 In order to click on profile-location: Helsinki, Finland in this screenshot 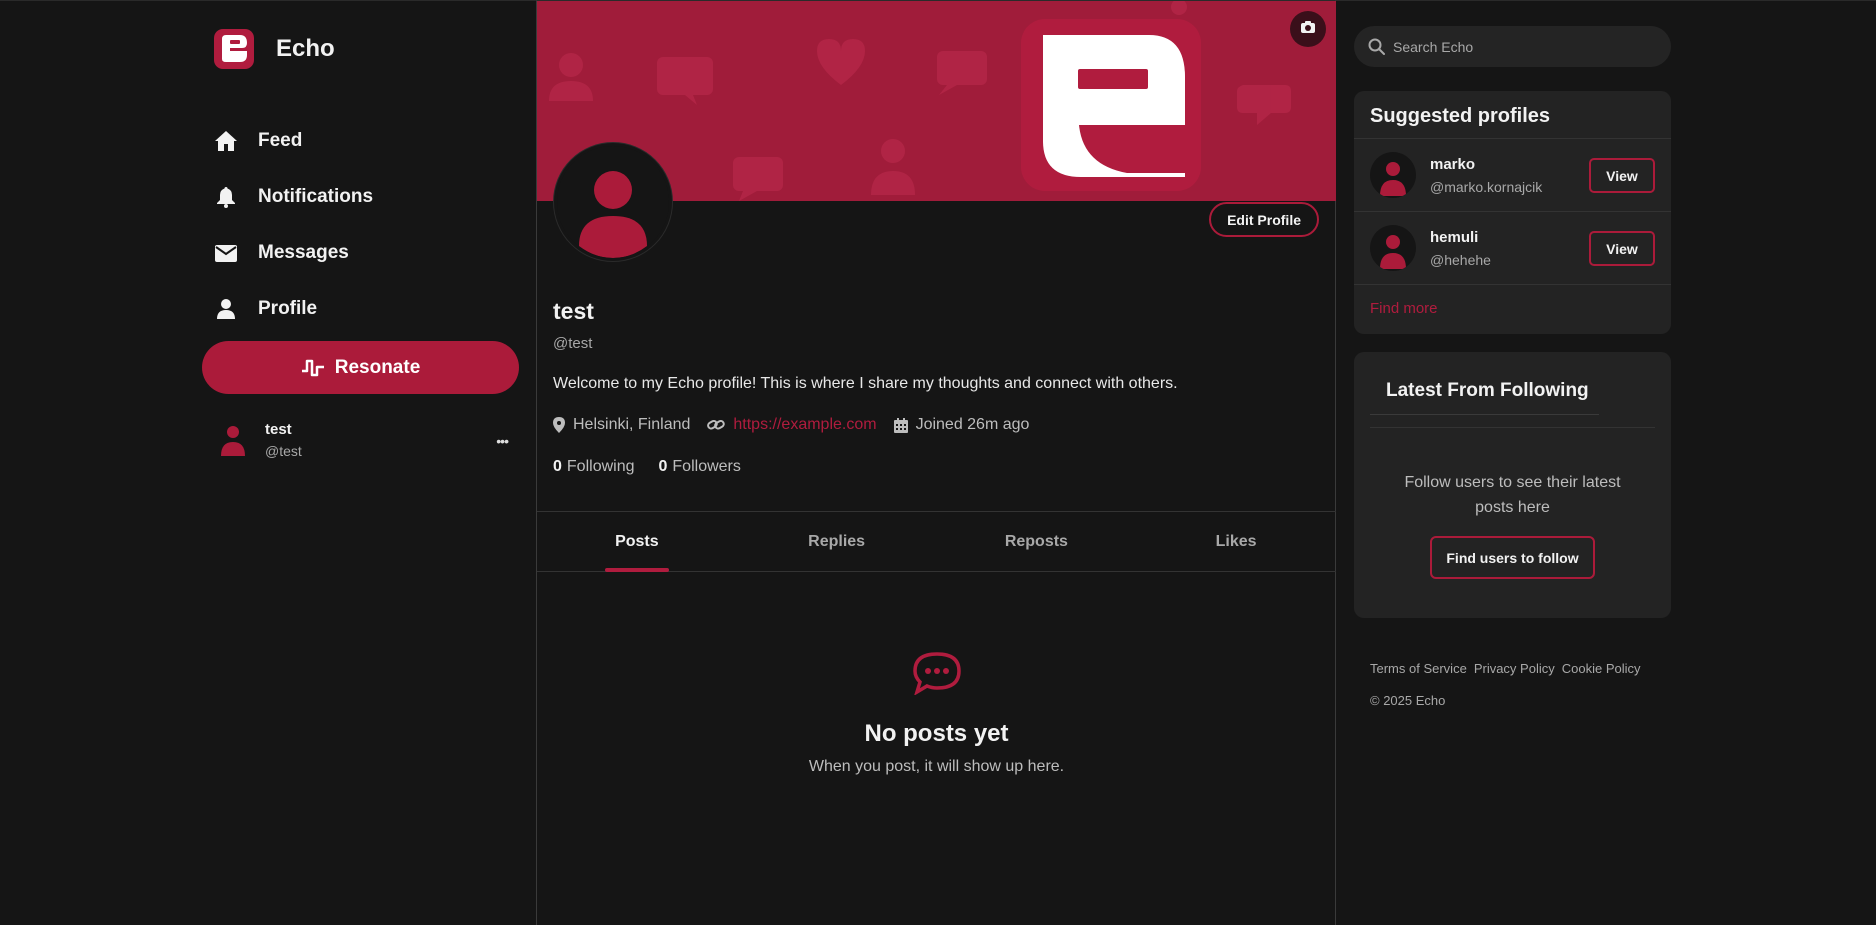, I will do `click(621, 425)`.